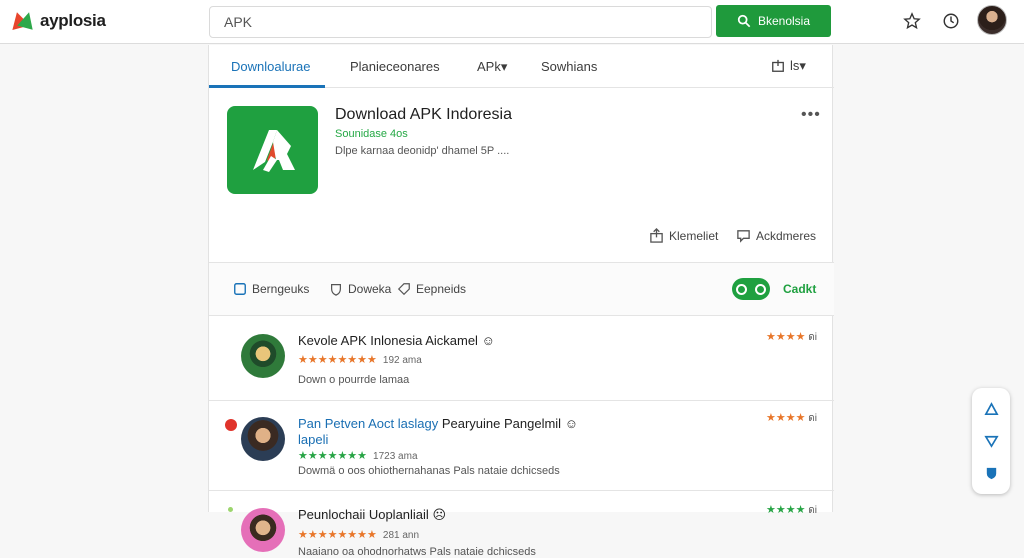 The image size is (1024, 558). Describe the element at coordinates (991, 410) in the screenshot. I see `recycle-icon` at that location.